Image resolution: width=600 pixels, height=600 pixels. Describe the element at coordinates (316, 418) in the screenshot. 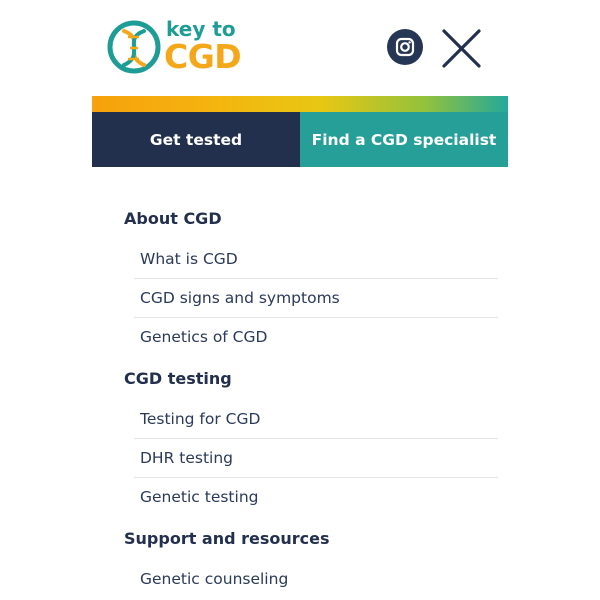

I see `nav-item-testing-for-cgd: Testing for CGD` at that location.